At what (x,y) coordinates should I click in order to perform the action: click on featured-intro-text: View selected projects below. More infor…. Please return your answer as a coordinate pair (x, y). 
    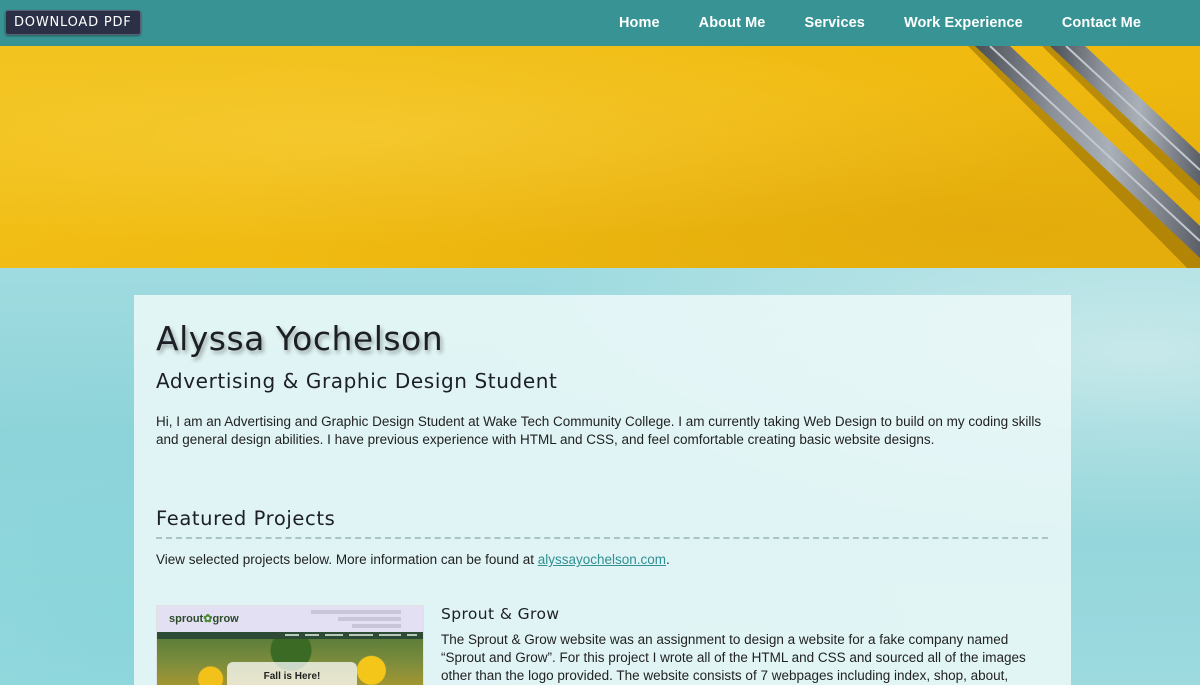
    Looking at the image, I should click on (347, 559).